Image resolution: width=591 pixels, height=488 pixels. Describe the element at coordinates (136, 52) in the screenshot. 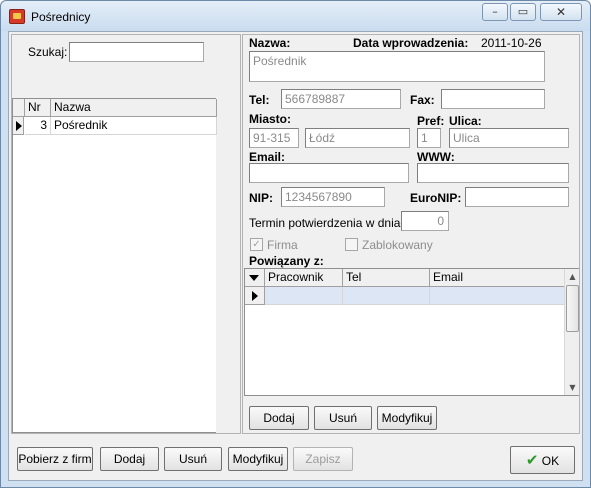

I see `search-input` at that location.